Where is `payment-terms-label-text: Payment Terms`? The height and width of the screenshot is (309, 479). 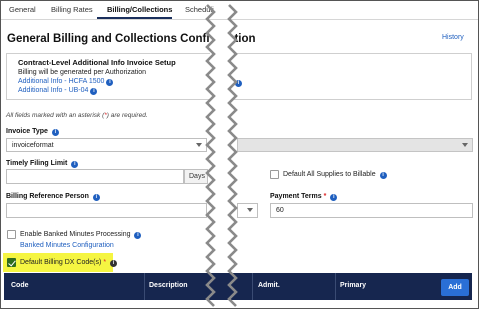
payment-terms-label-text: Payment Terms is located at coordinates (296, 196).